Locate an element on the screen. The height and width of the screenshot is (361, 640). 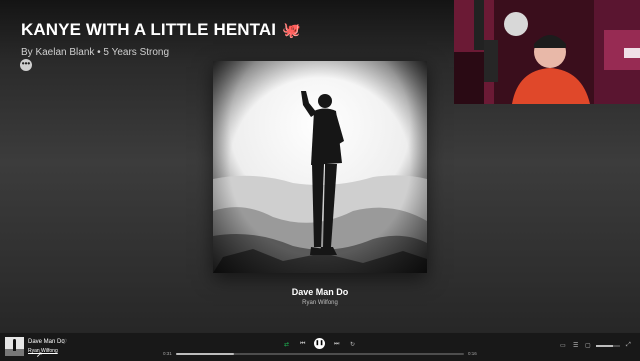
next-icon: ⏭ is located at coordinates (336, 344).